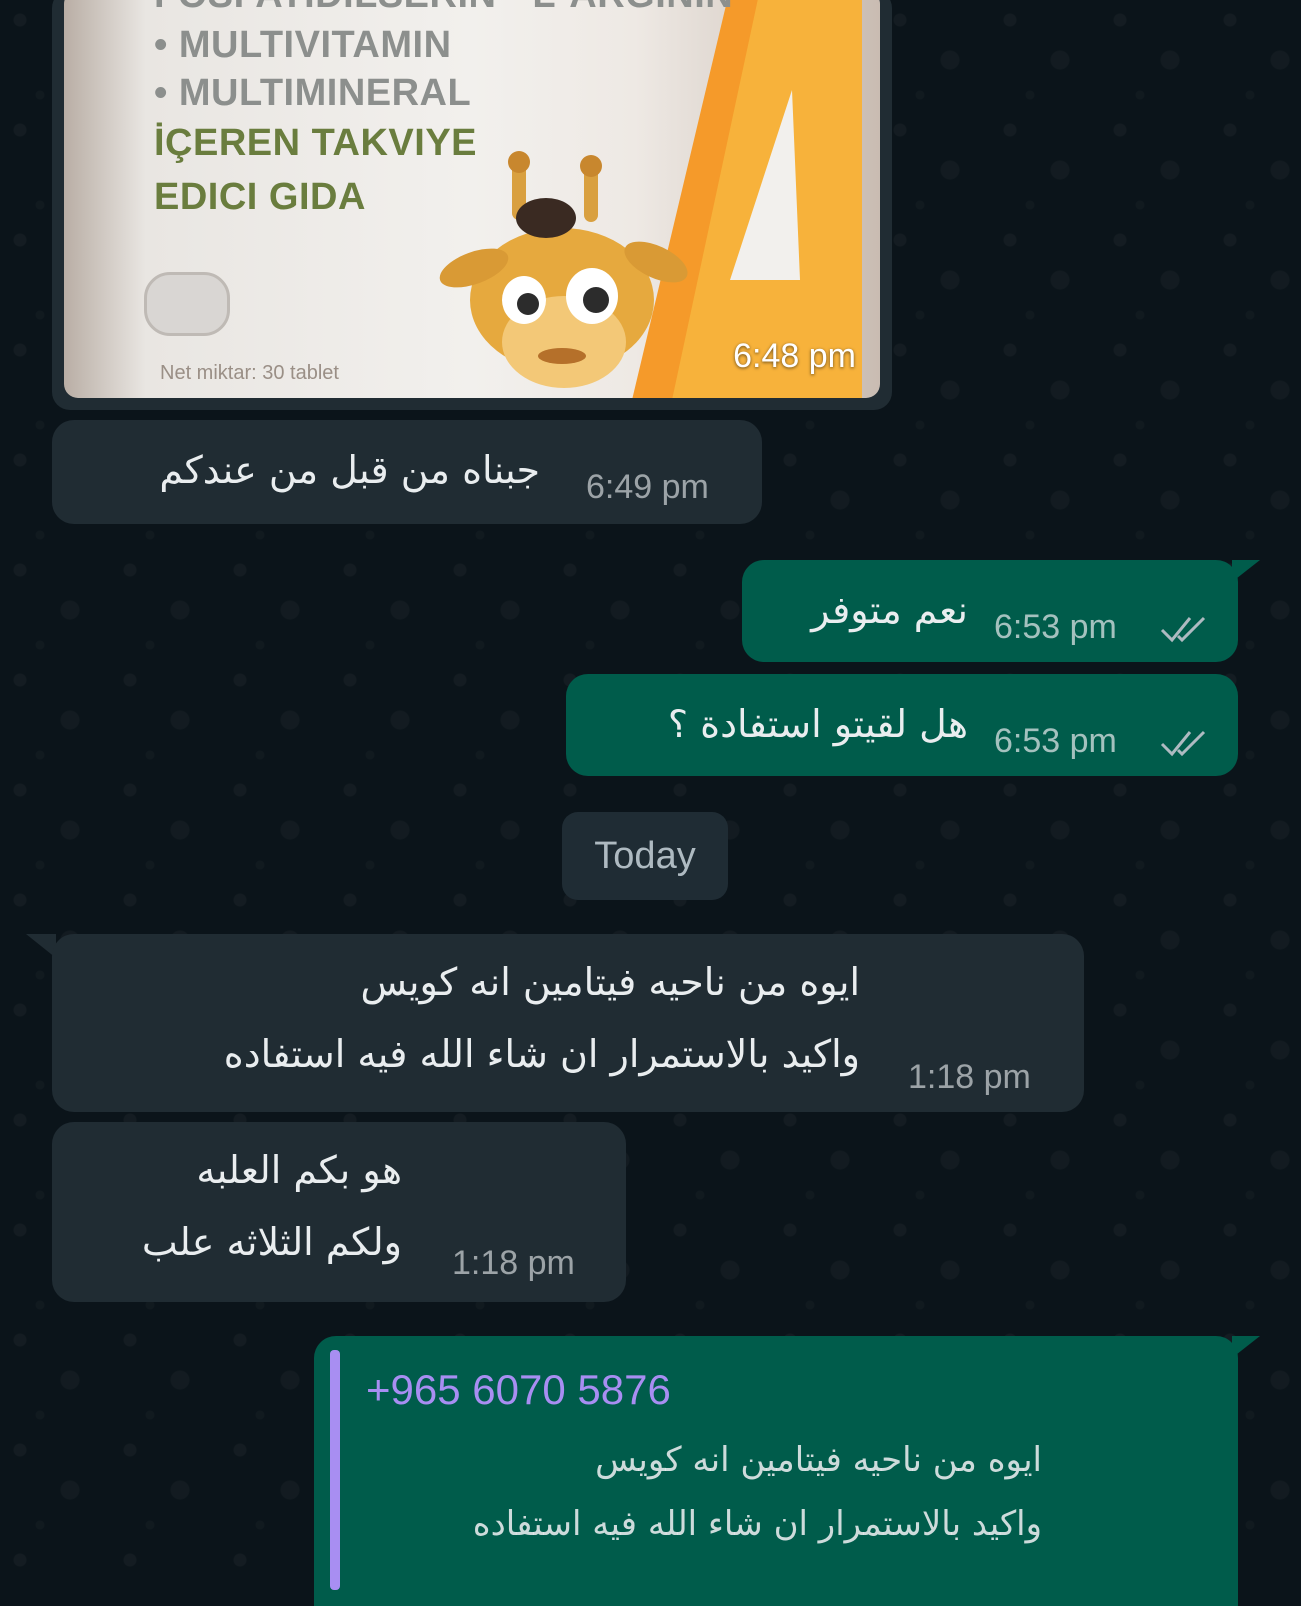 The height and width of the screenshot is (1606, 1301). I want to click on message-text: نعم متوفر, so click(889, 610).